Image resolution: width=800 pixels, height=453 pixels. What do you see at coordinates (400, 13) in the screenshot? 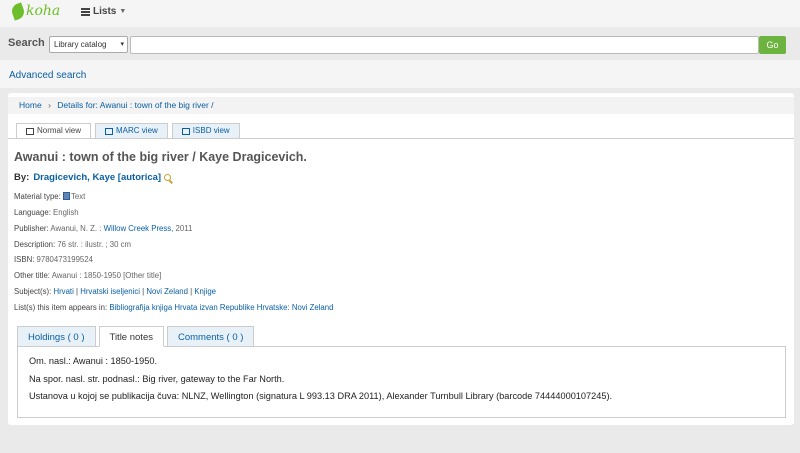
I see `top-navbar: koha Lists ▼` at bounding box center [400, 13].